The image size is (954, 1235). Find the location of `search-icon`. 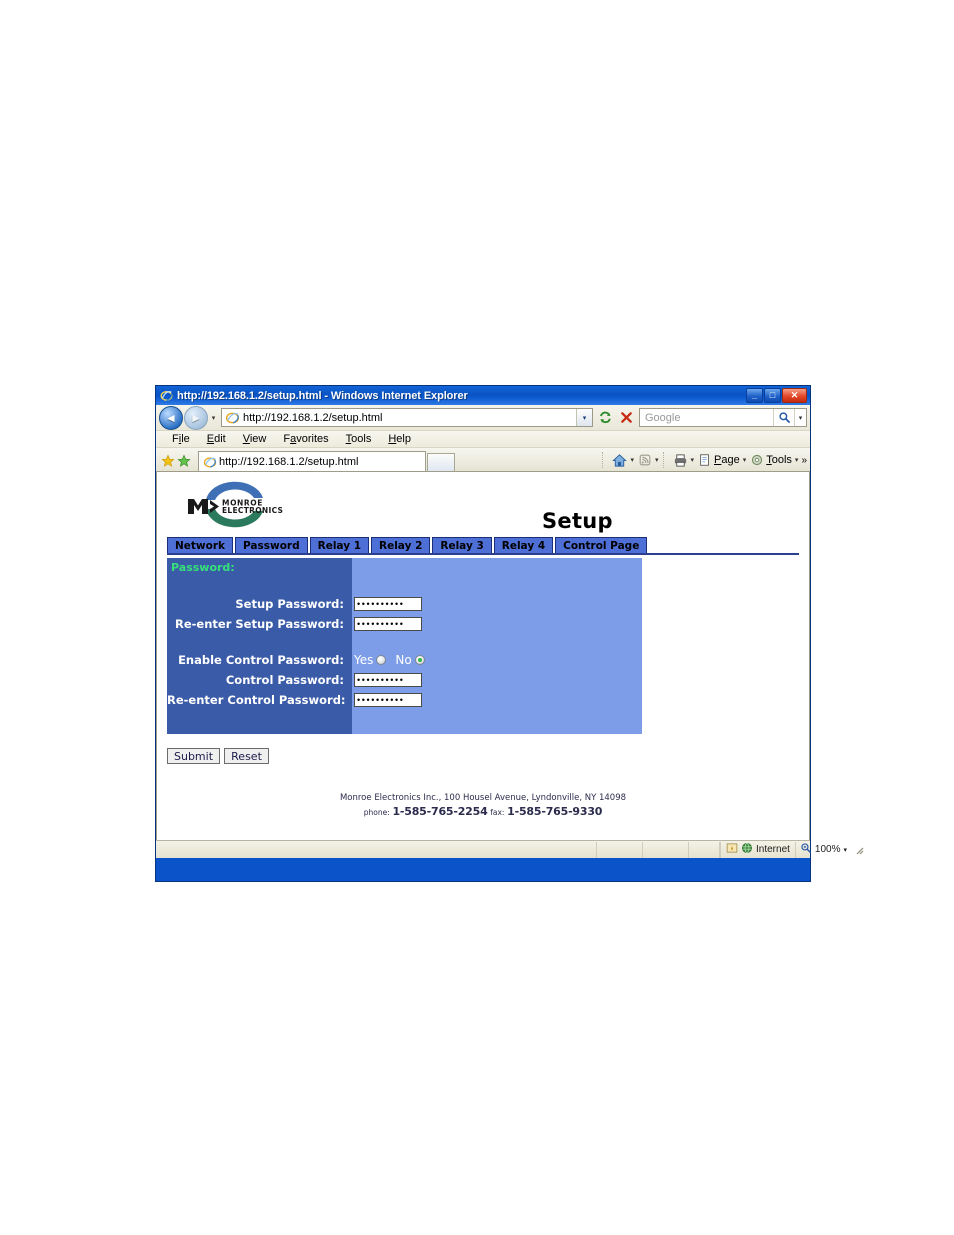

search-icon is located at coordinates (783, 417).